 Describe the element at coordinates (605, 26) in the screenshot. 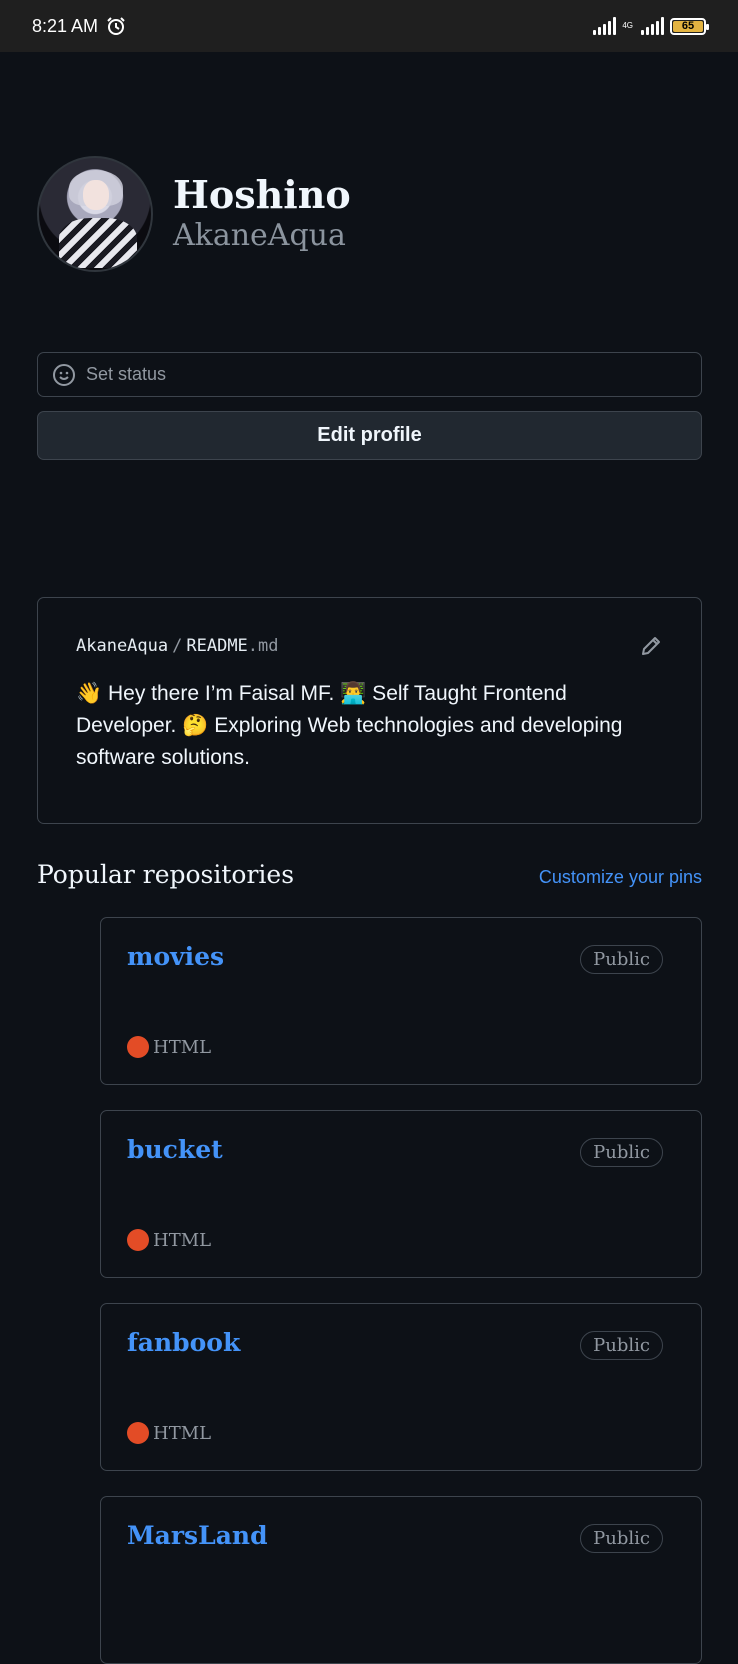

I see `signal-icon` at that location.